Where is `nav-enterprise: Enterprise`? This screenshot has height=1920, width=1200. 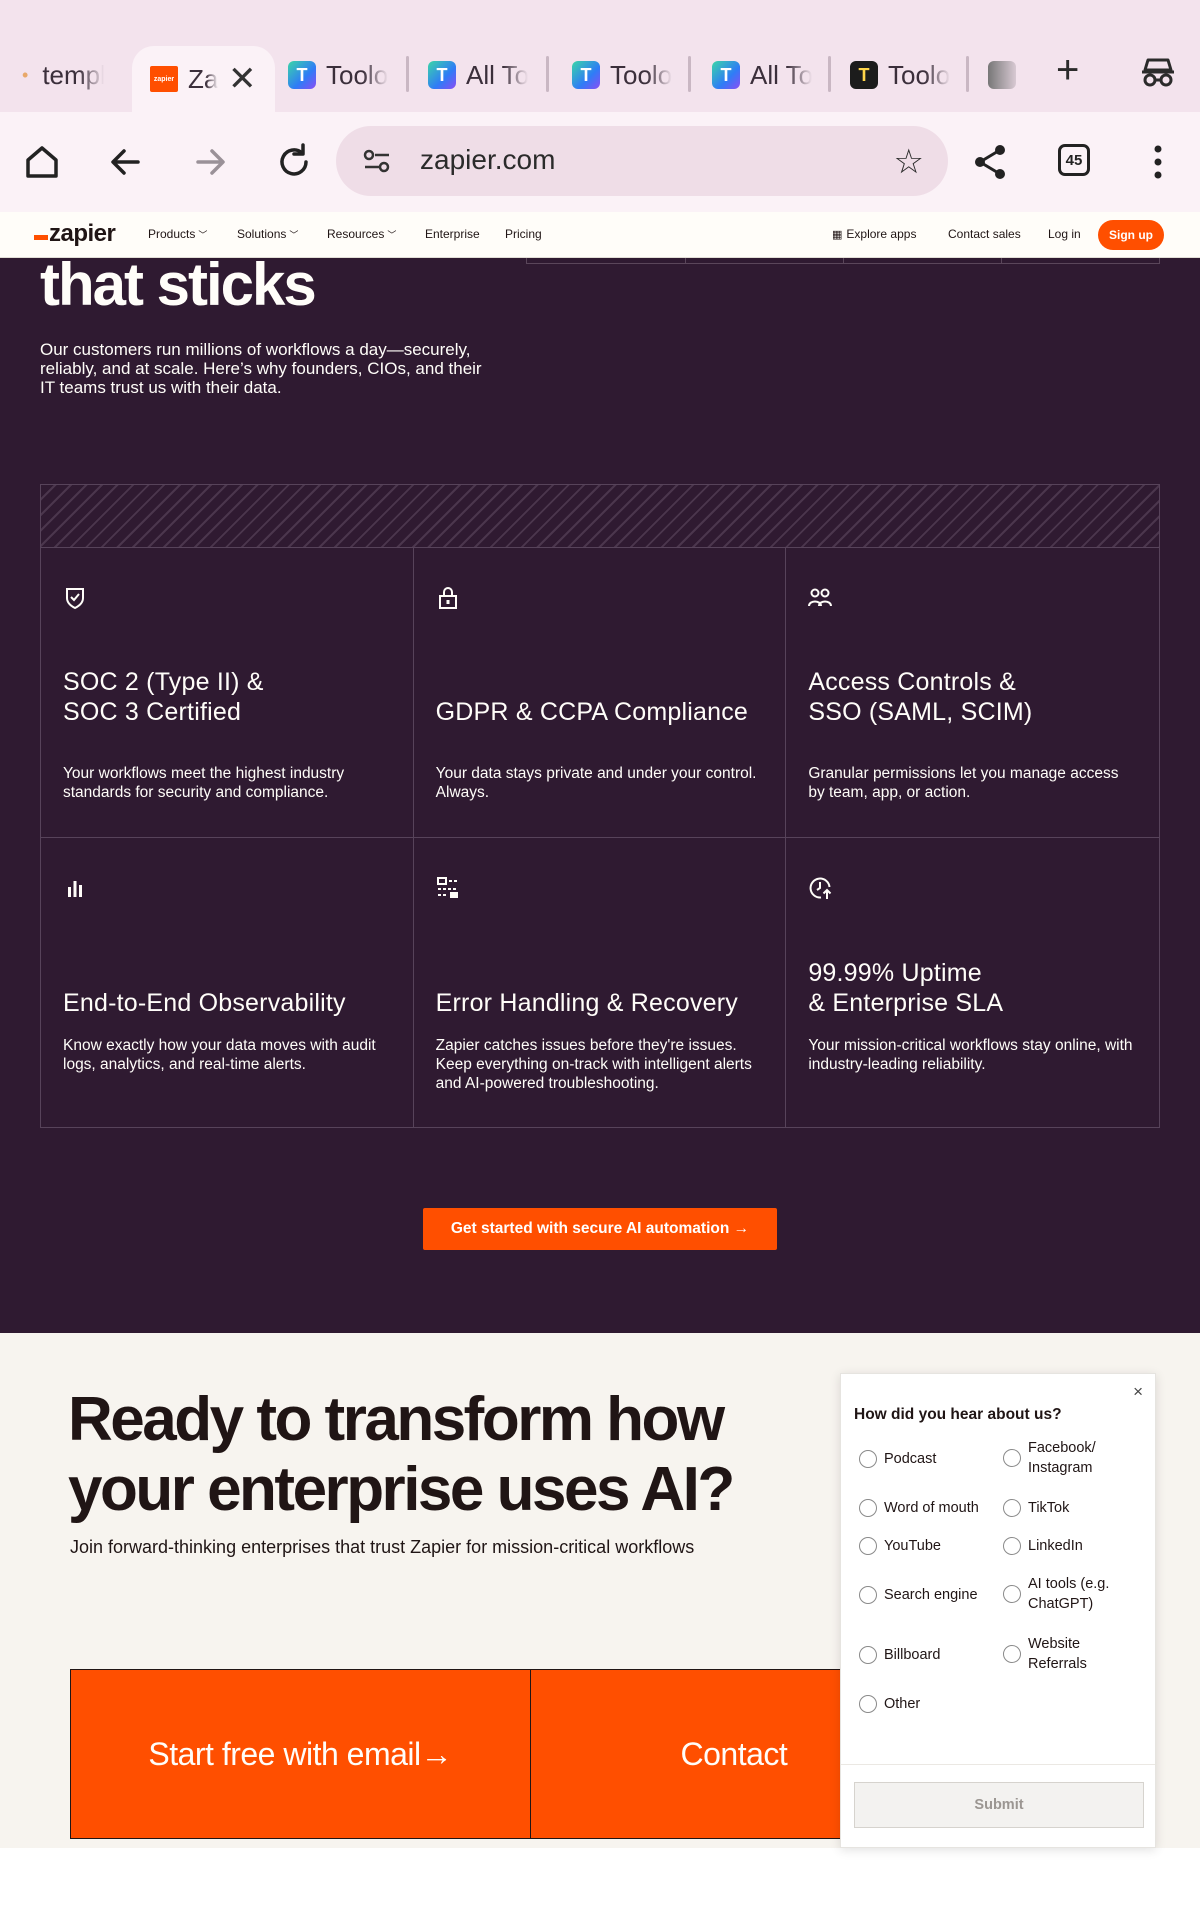
nav-enterprise: Enterprise is located at coordinates (452, 234).